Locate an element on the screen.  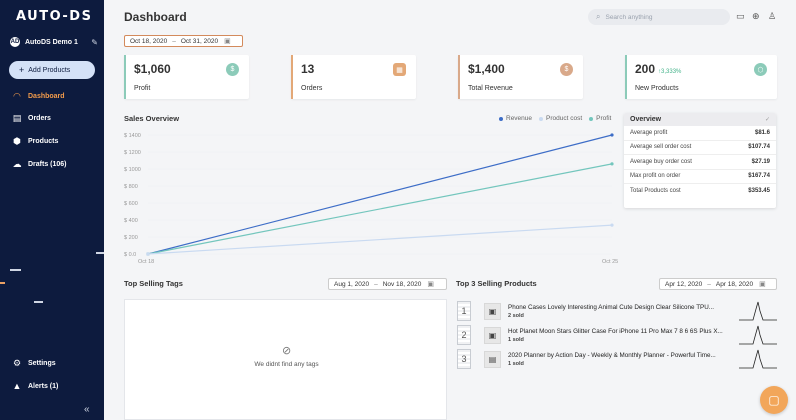
legend-item-profit: Profit is located at coordinates (600, 118).